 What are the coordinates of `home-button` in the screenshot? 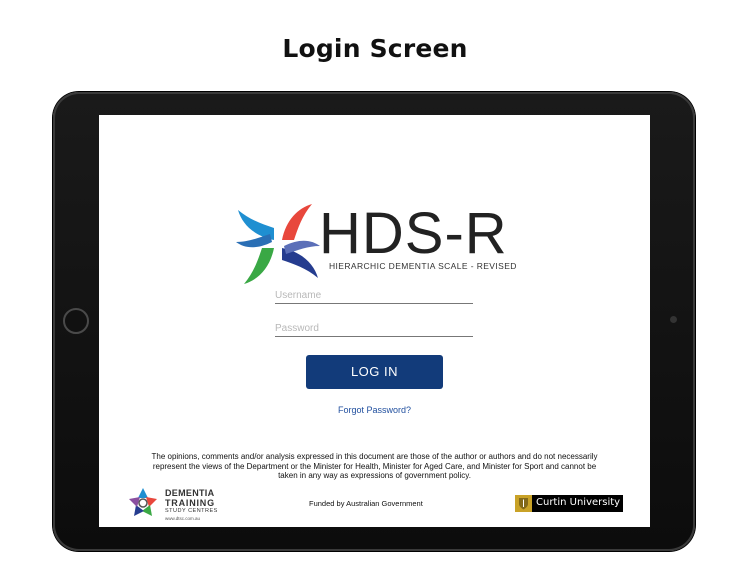 It's located at (76, 321).